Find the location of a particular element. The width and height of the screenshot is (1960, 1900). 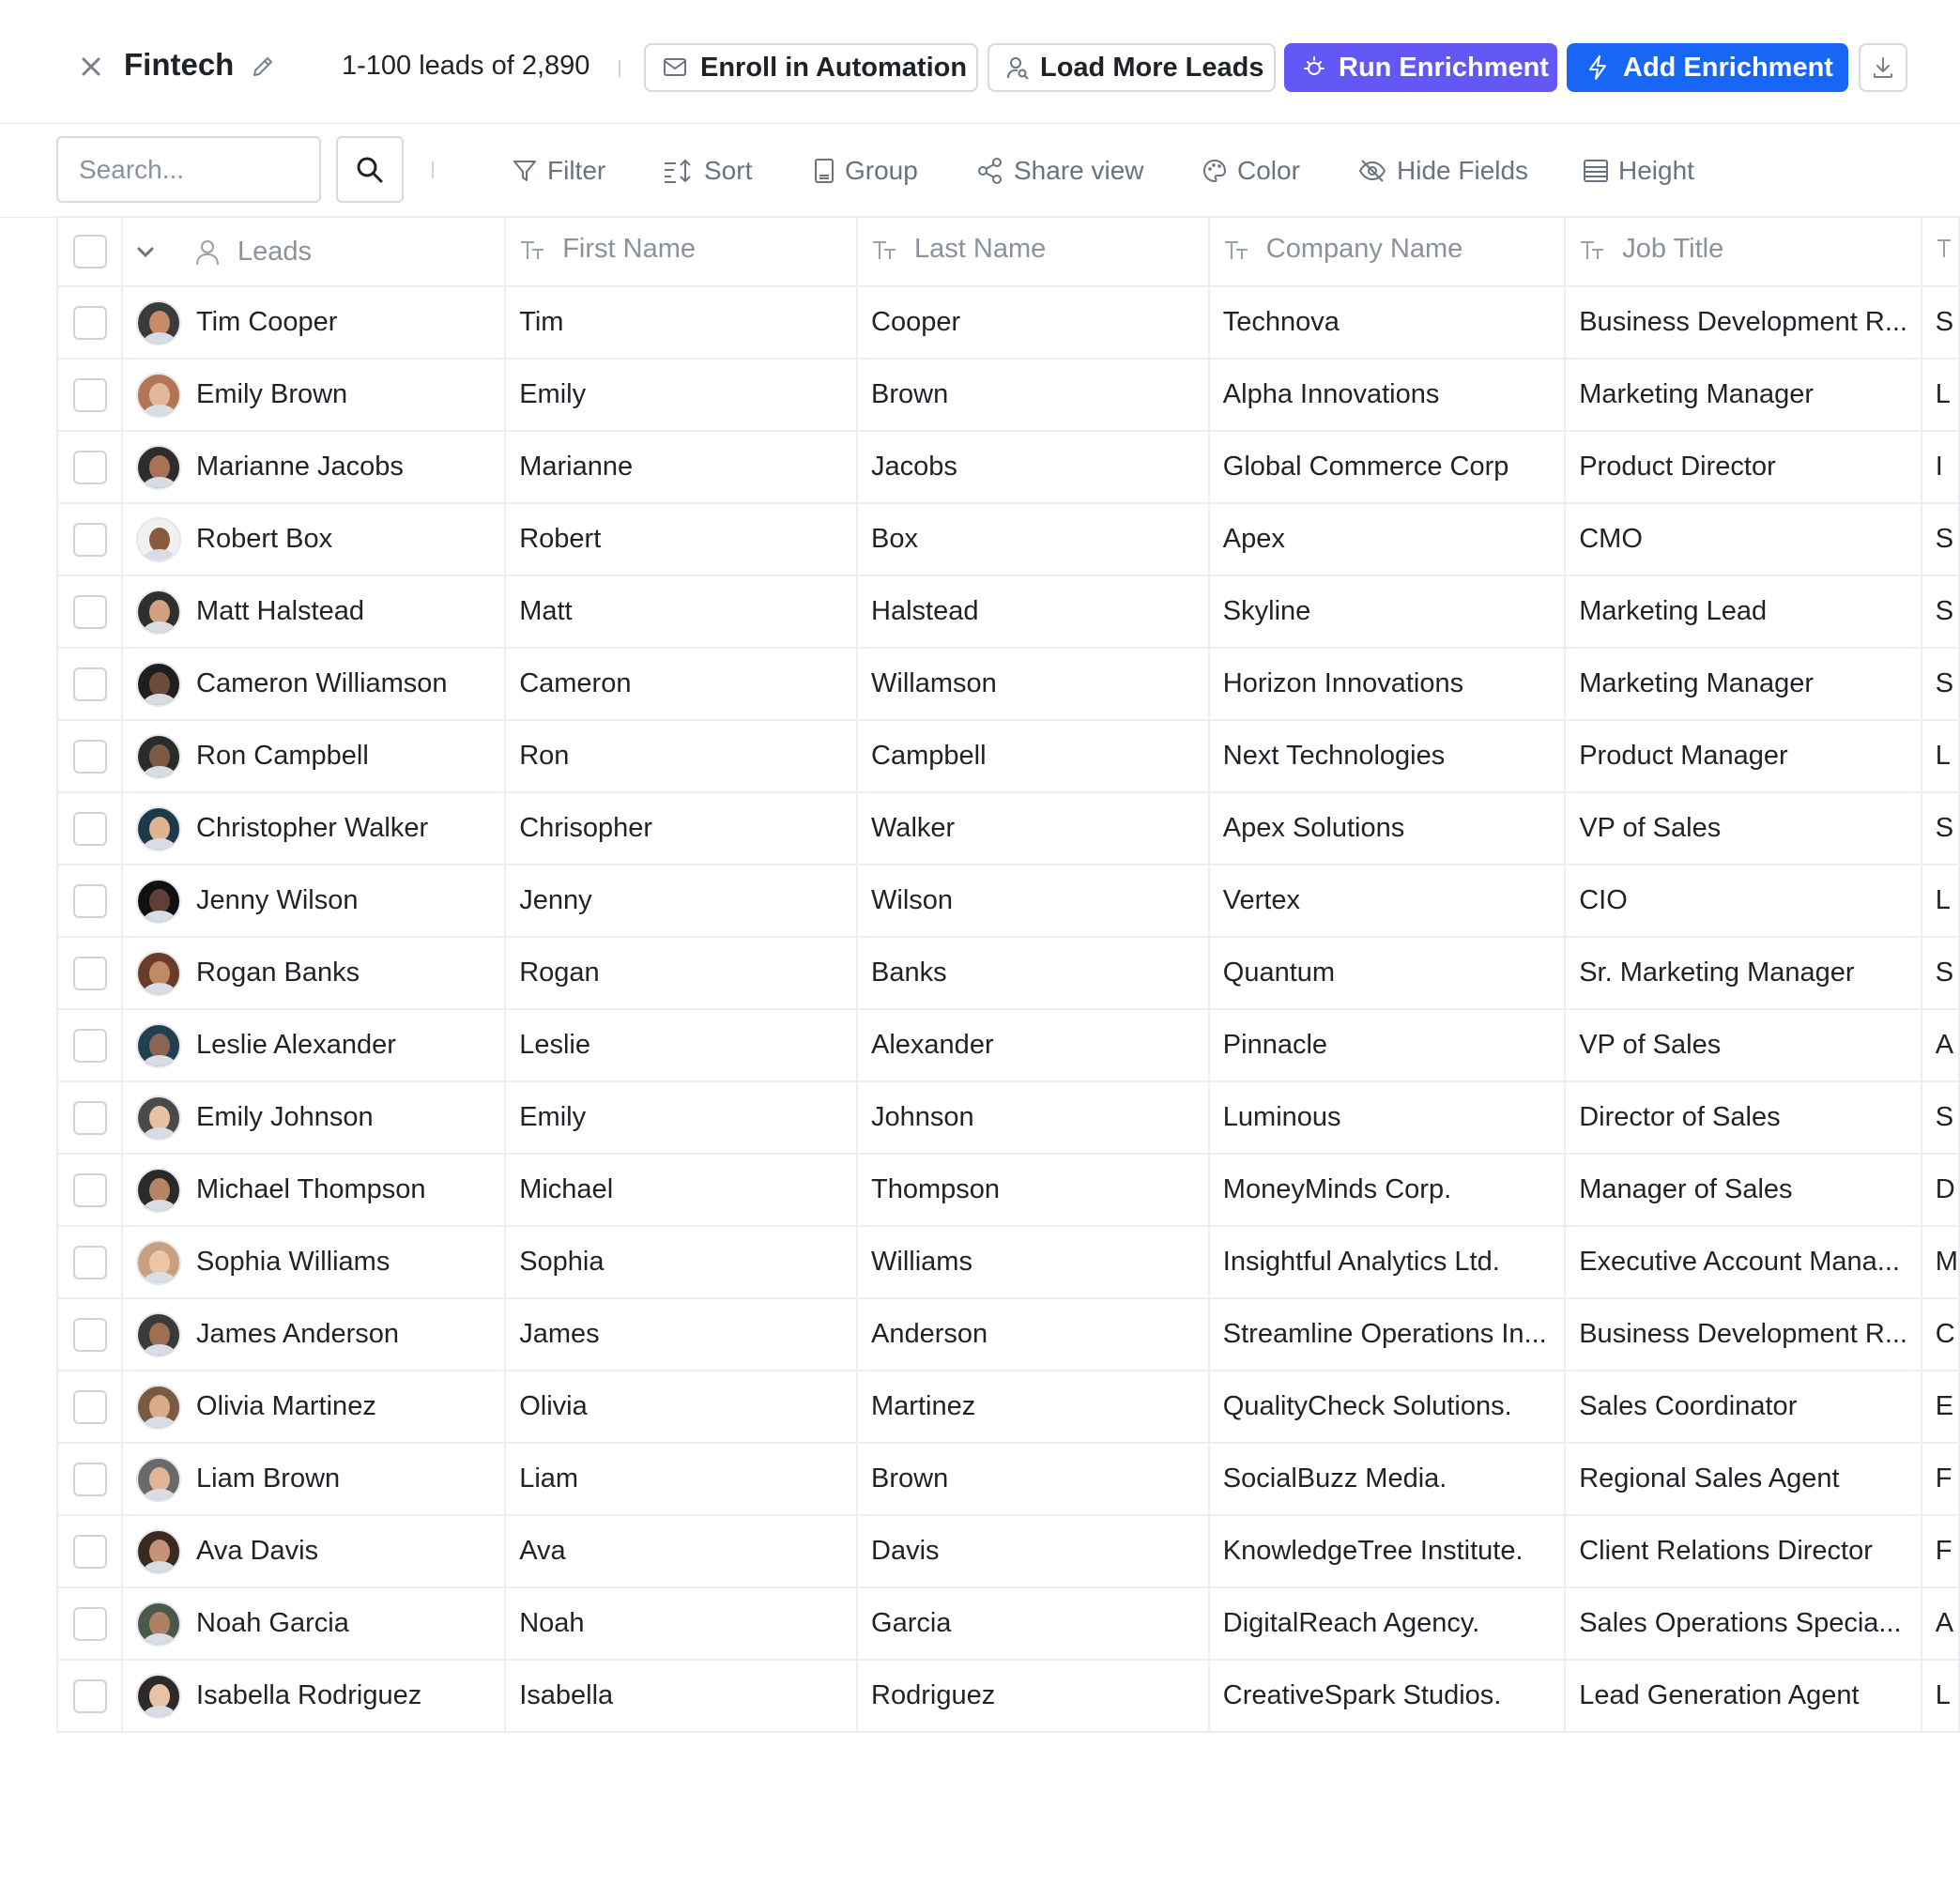

lead-cell: Robert Box is located at coordinates (314, 539).